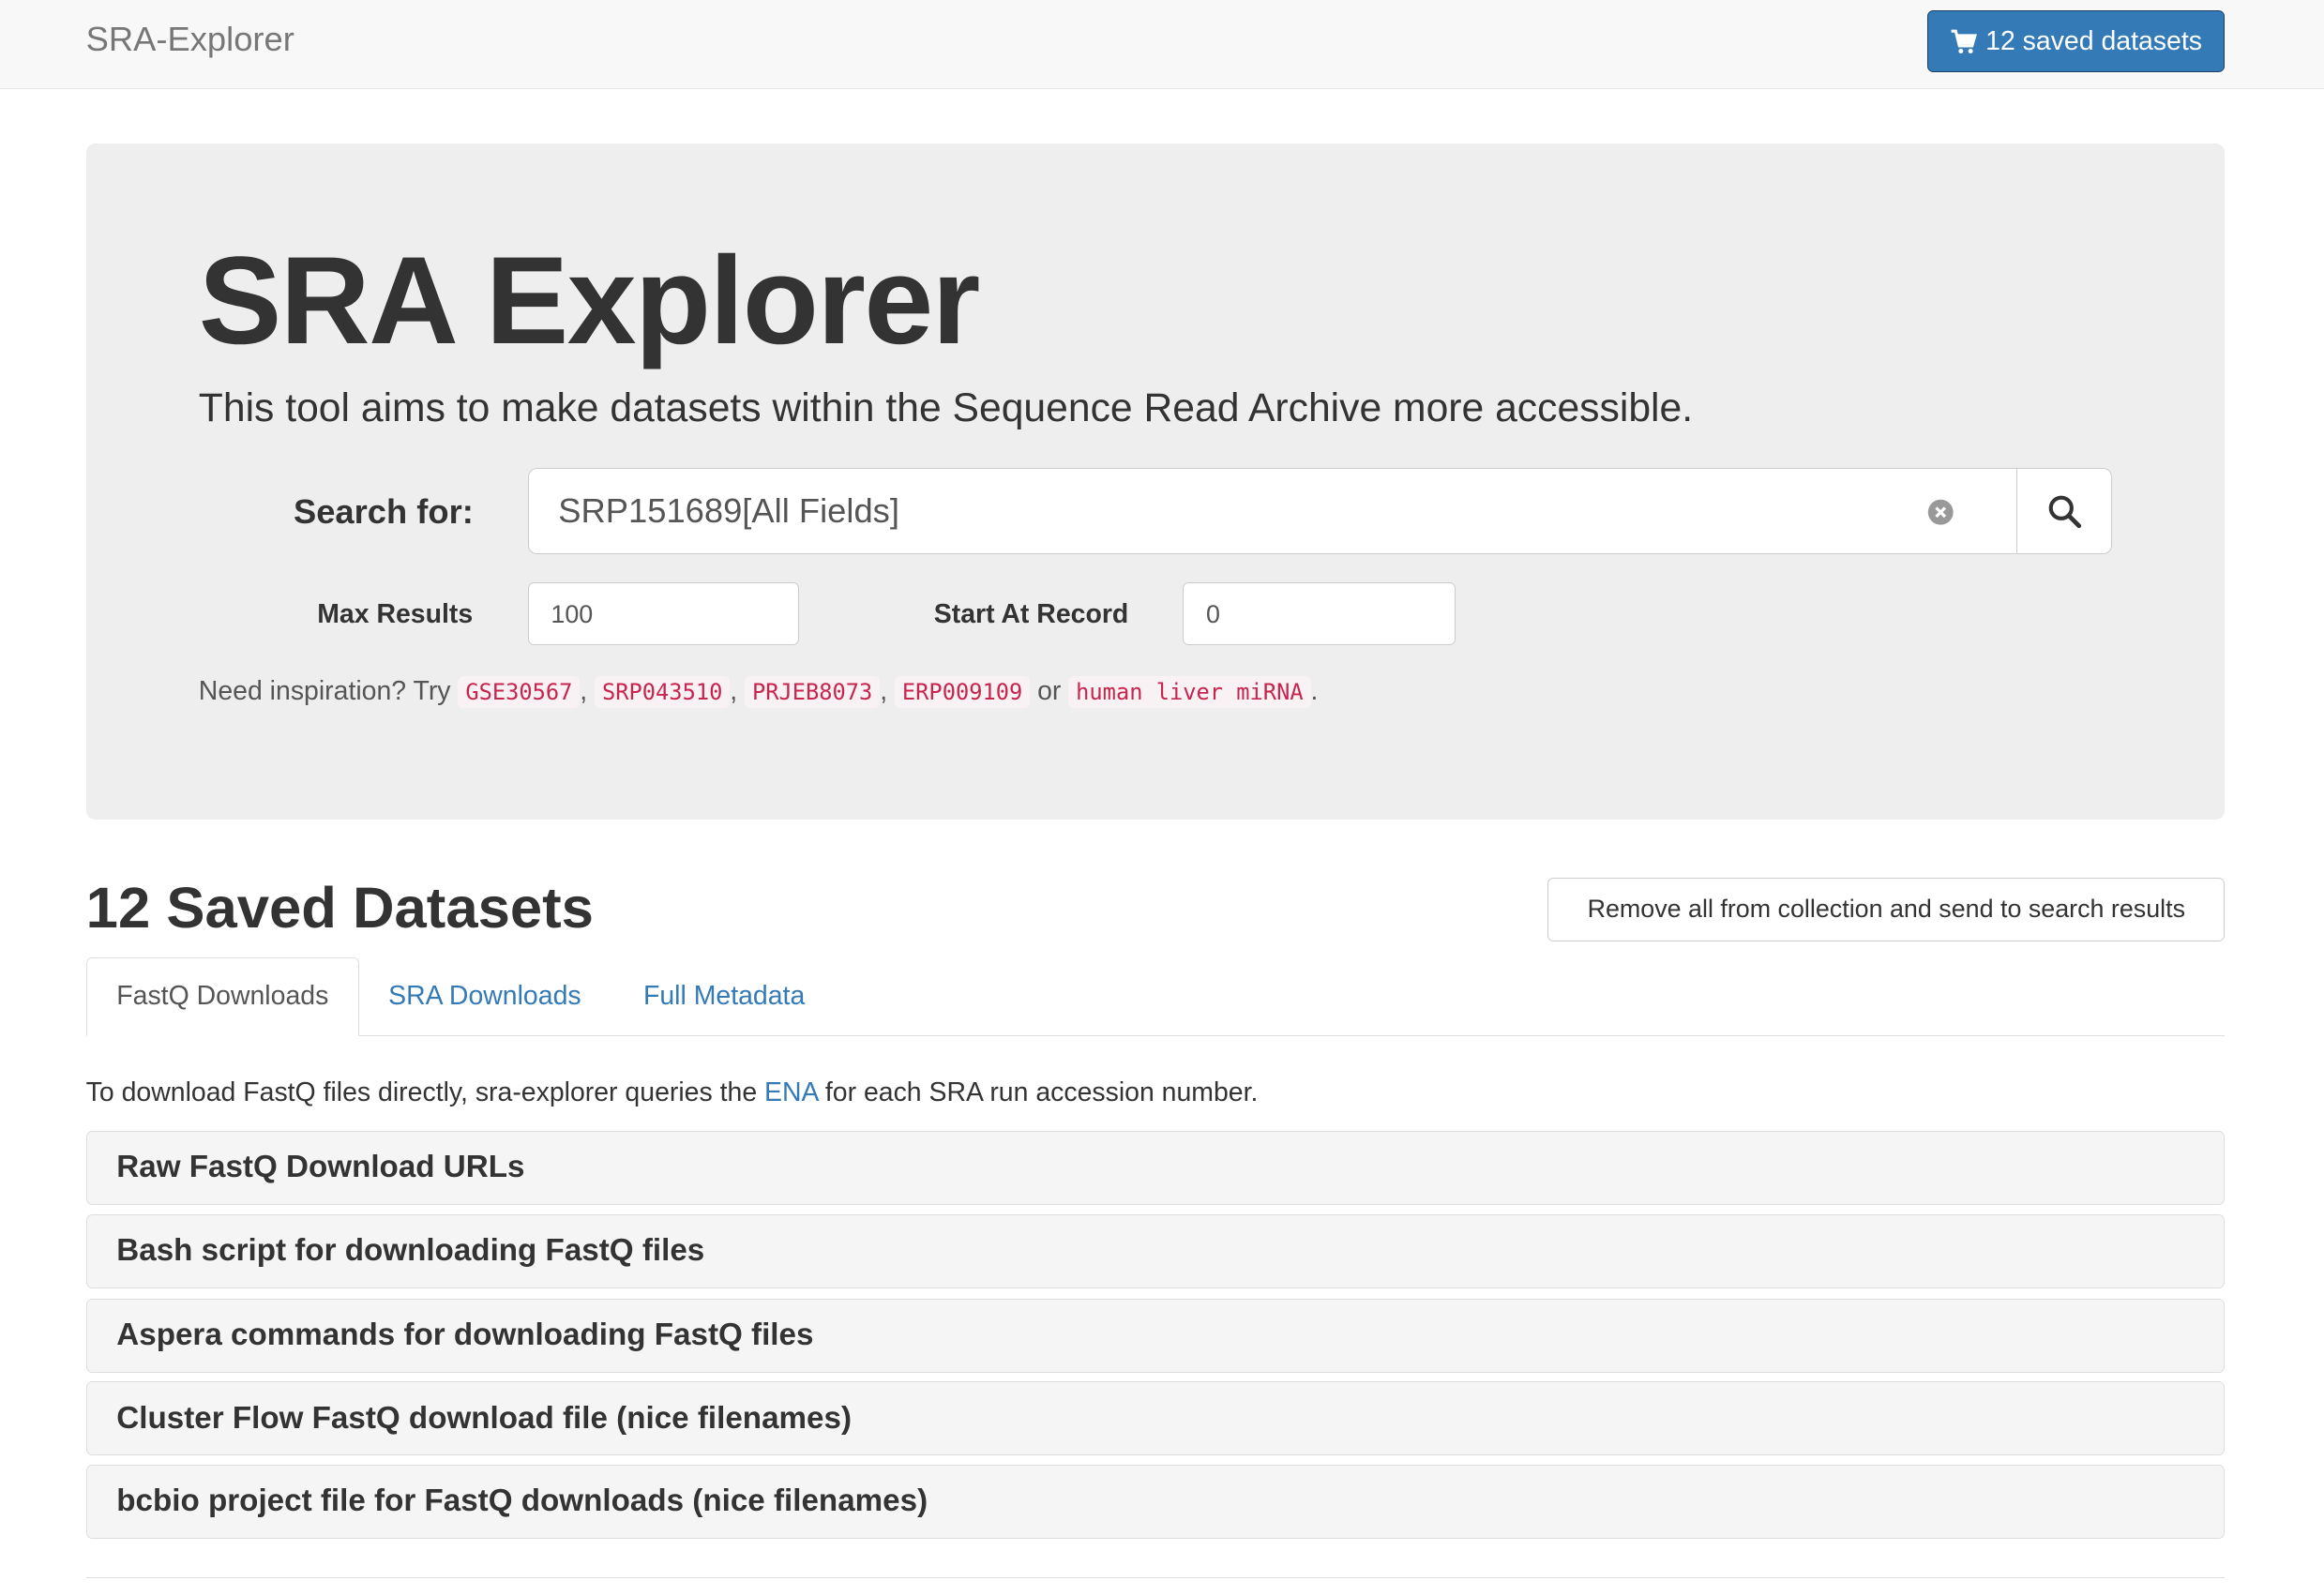 Image resolution: width=2324 pixels, height=1596 pixels. Describe the element at coordinates (519, 691) in the screenshot. I see `example-link-gse30567: GSE30567` at that location.